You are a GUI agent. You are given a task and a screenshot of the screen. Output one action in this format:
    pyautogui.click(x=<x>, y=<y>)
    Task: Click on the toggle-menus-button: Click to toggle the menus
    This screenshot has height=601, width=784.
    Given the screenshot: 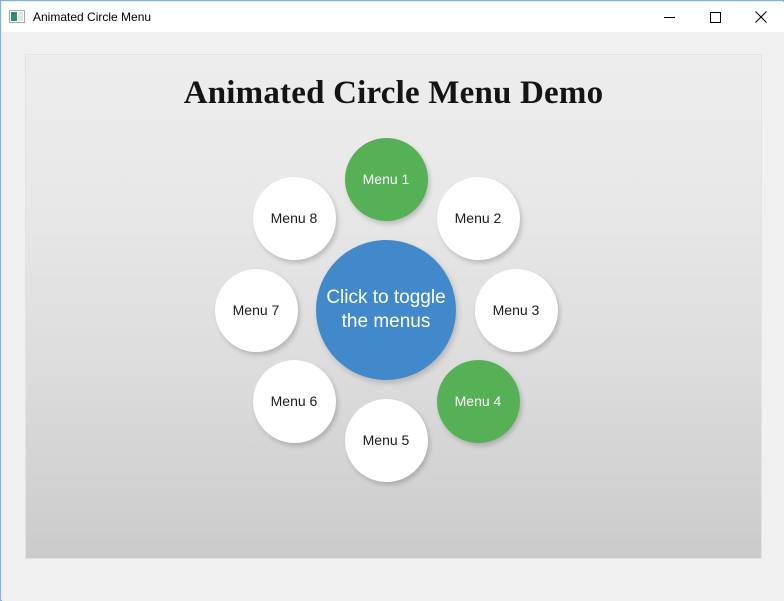 What is the action you would take?
    pyautogui.click(x=386, y=310)
    